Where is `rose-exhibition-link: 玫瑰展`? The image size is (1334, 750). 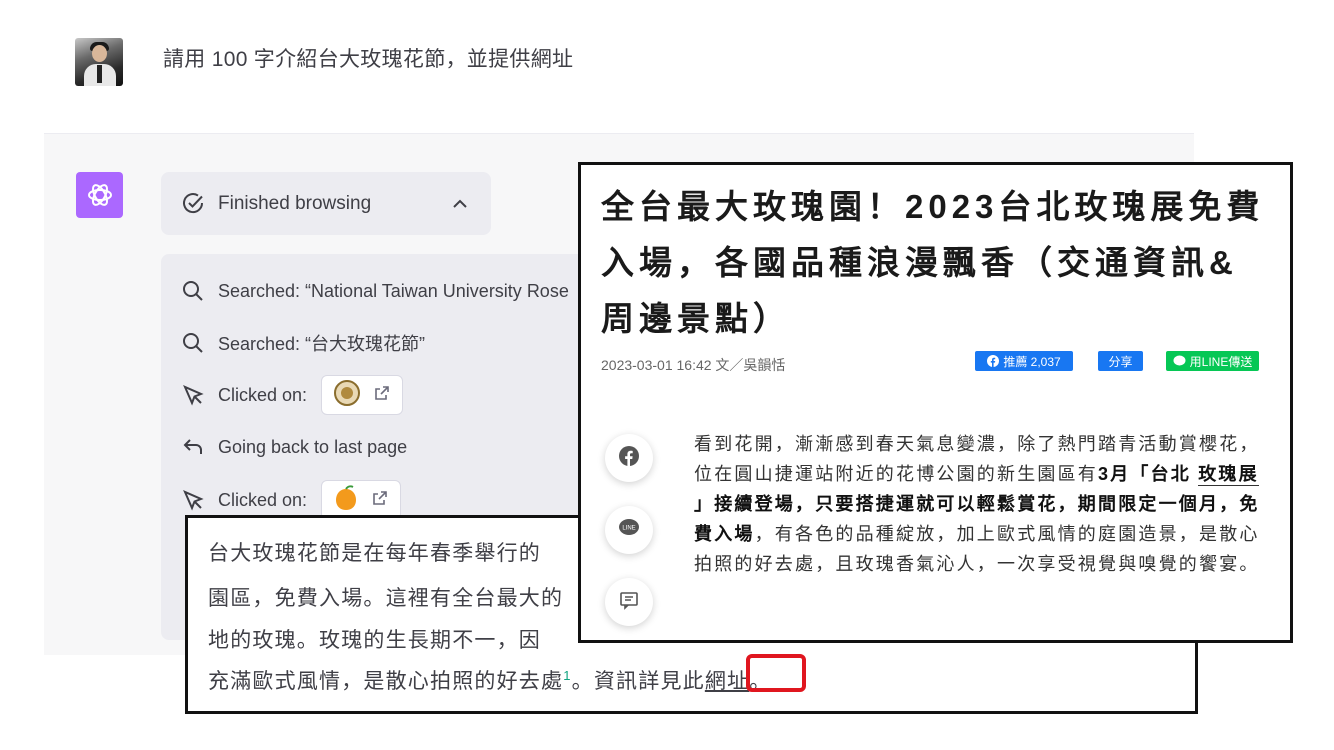
rose-exhibition-link: 玫瑰展 is located at coordinates (1228, 475).